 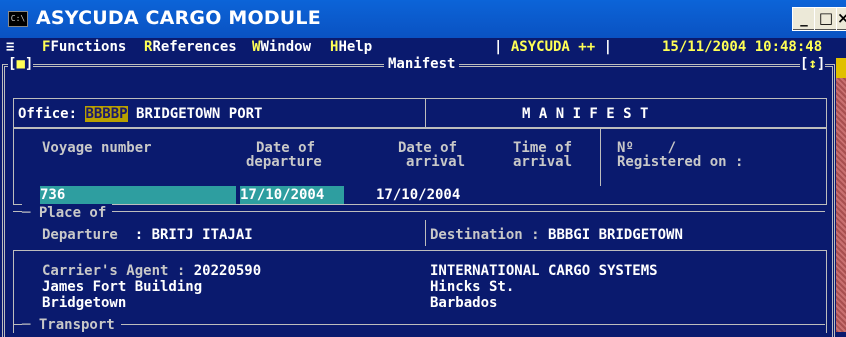 What do you see at coordinates (178, 18) in the screenshot?
I see `window-title: ASYCUDA CARGO MODULE` at bounding box center [178, 18].